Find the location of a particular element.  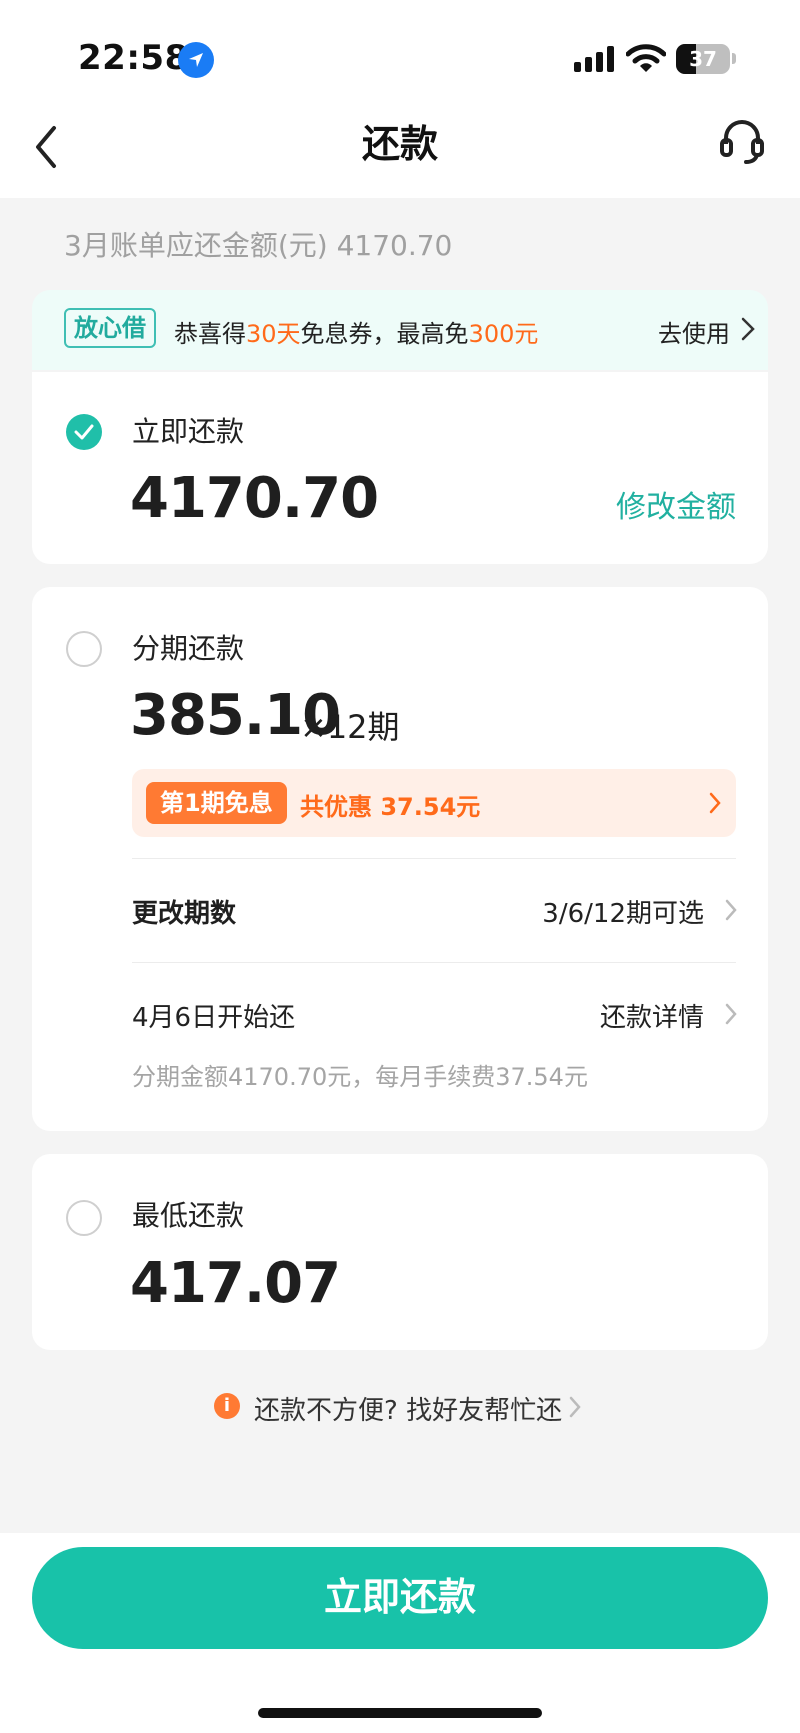

promo-highlight-days: 30天 is located at coordinates (273, 334).